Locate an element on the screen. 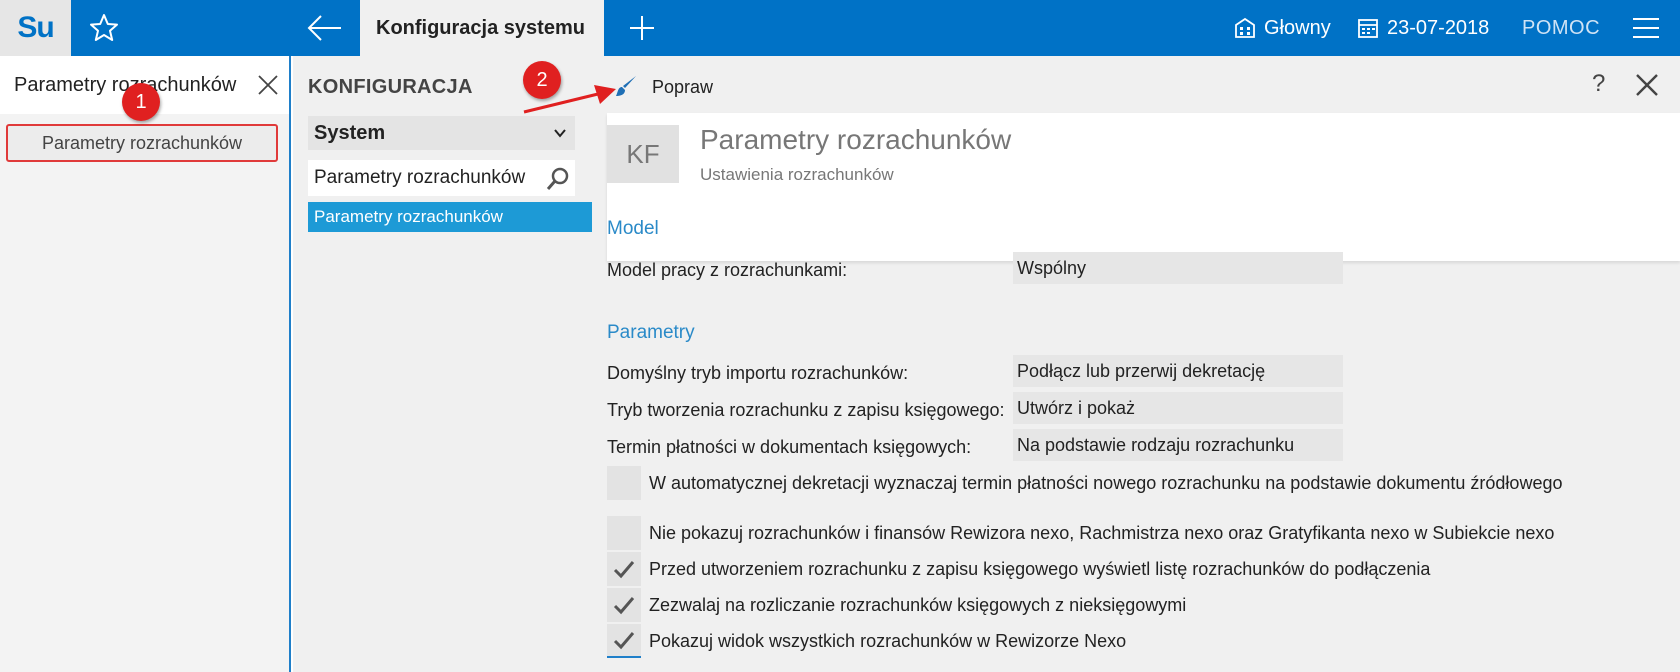 The image size is (1680, 672). app-logo: Su is located at coordinates (35, 28).